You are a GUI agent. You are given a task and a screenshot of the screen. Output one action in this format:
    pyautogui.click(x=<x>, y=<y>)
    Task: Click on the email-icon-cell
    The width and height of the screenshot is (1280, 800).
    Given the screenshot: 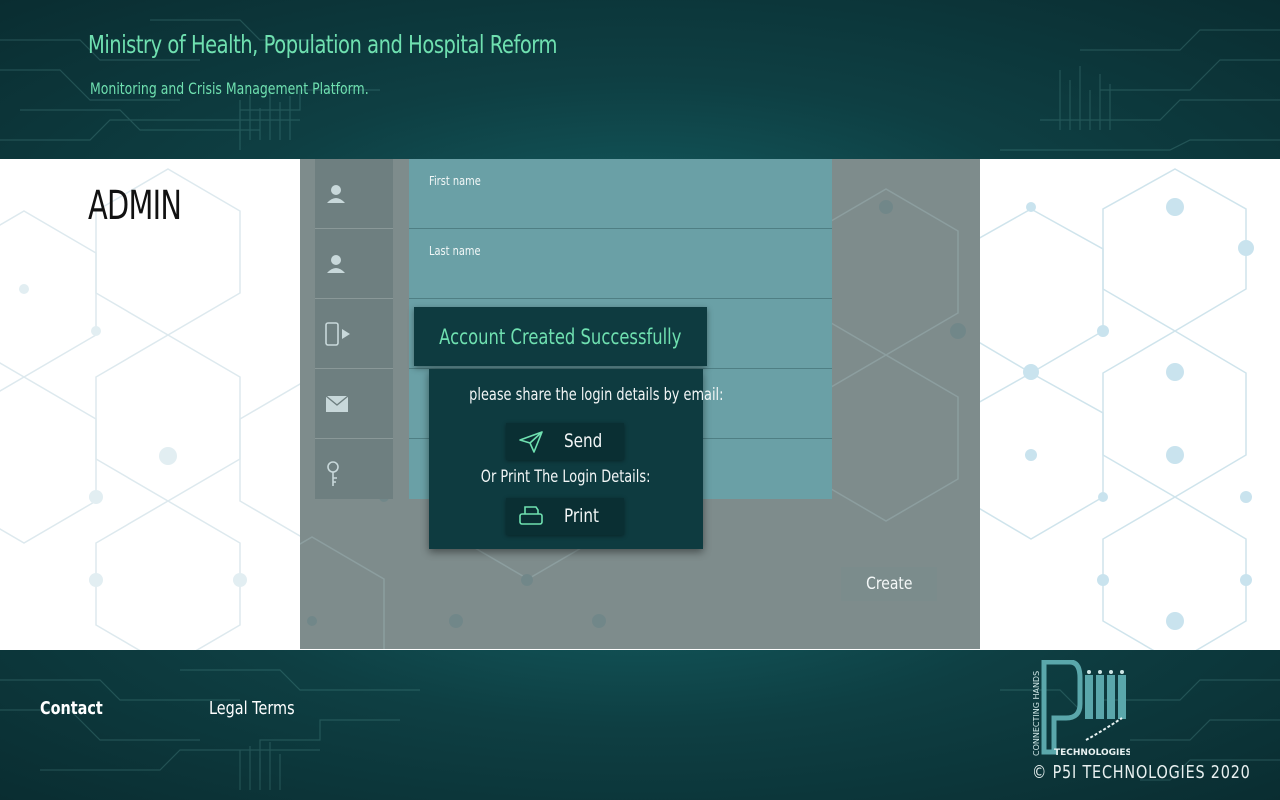 What is the action you would take?
    pyautogui.click(x=354, y=404)
    